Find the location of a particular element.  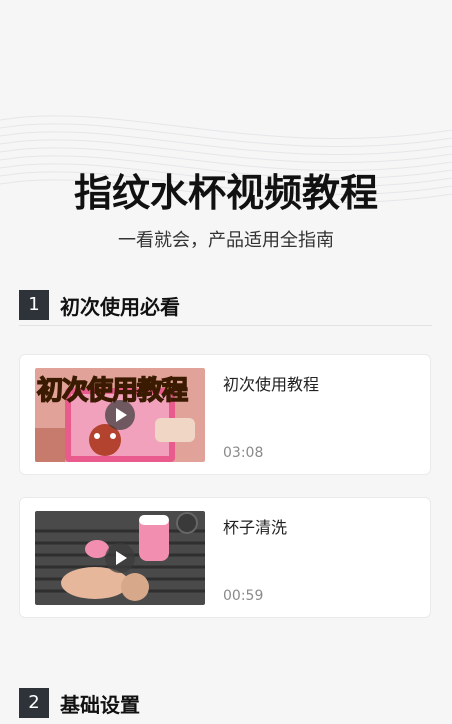

section-title: 基础设置 is located at coordinates (100, 705).